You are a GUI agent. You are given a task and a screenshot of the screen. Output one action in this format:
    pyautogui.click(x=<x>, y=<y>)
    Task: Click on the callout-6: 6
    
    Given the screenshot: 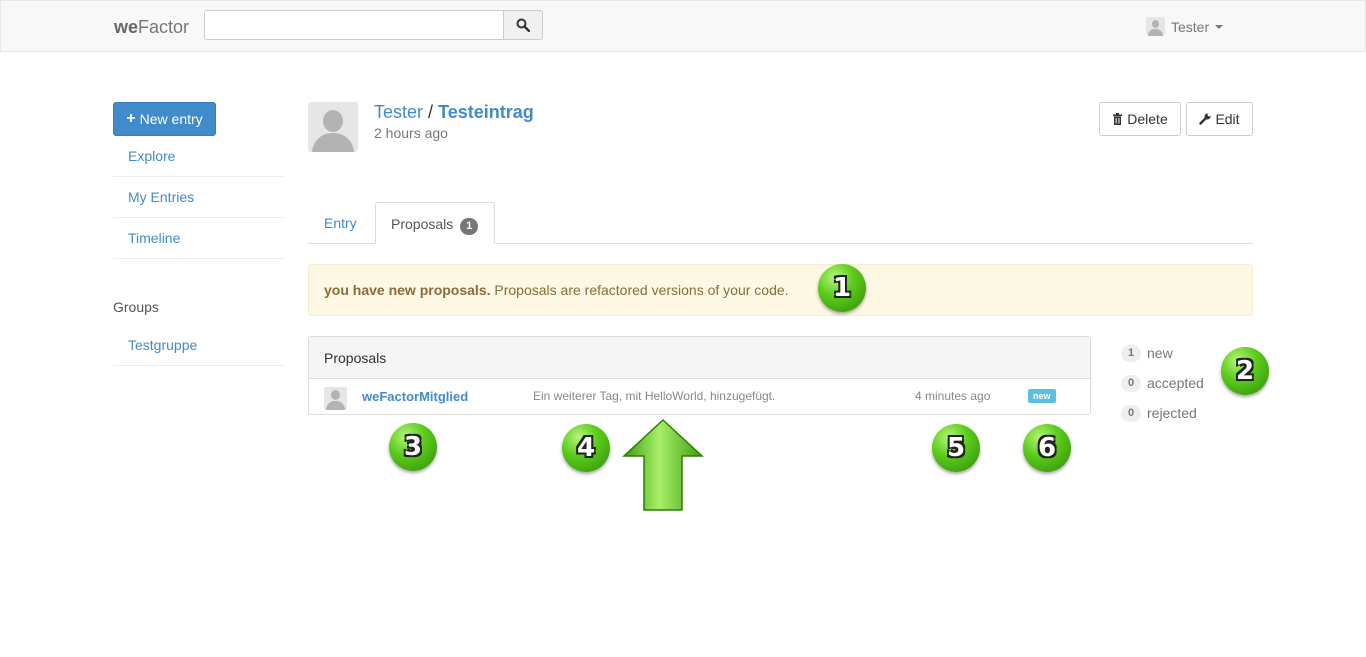 What is the action you would take?
    pyautogui.click(x=1047, y=448)
    